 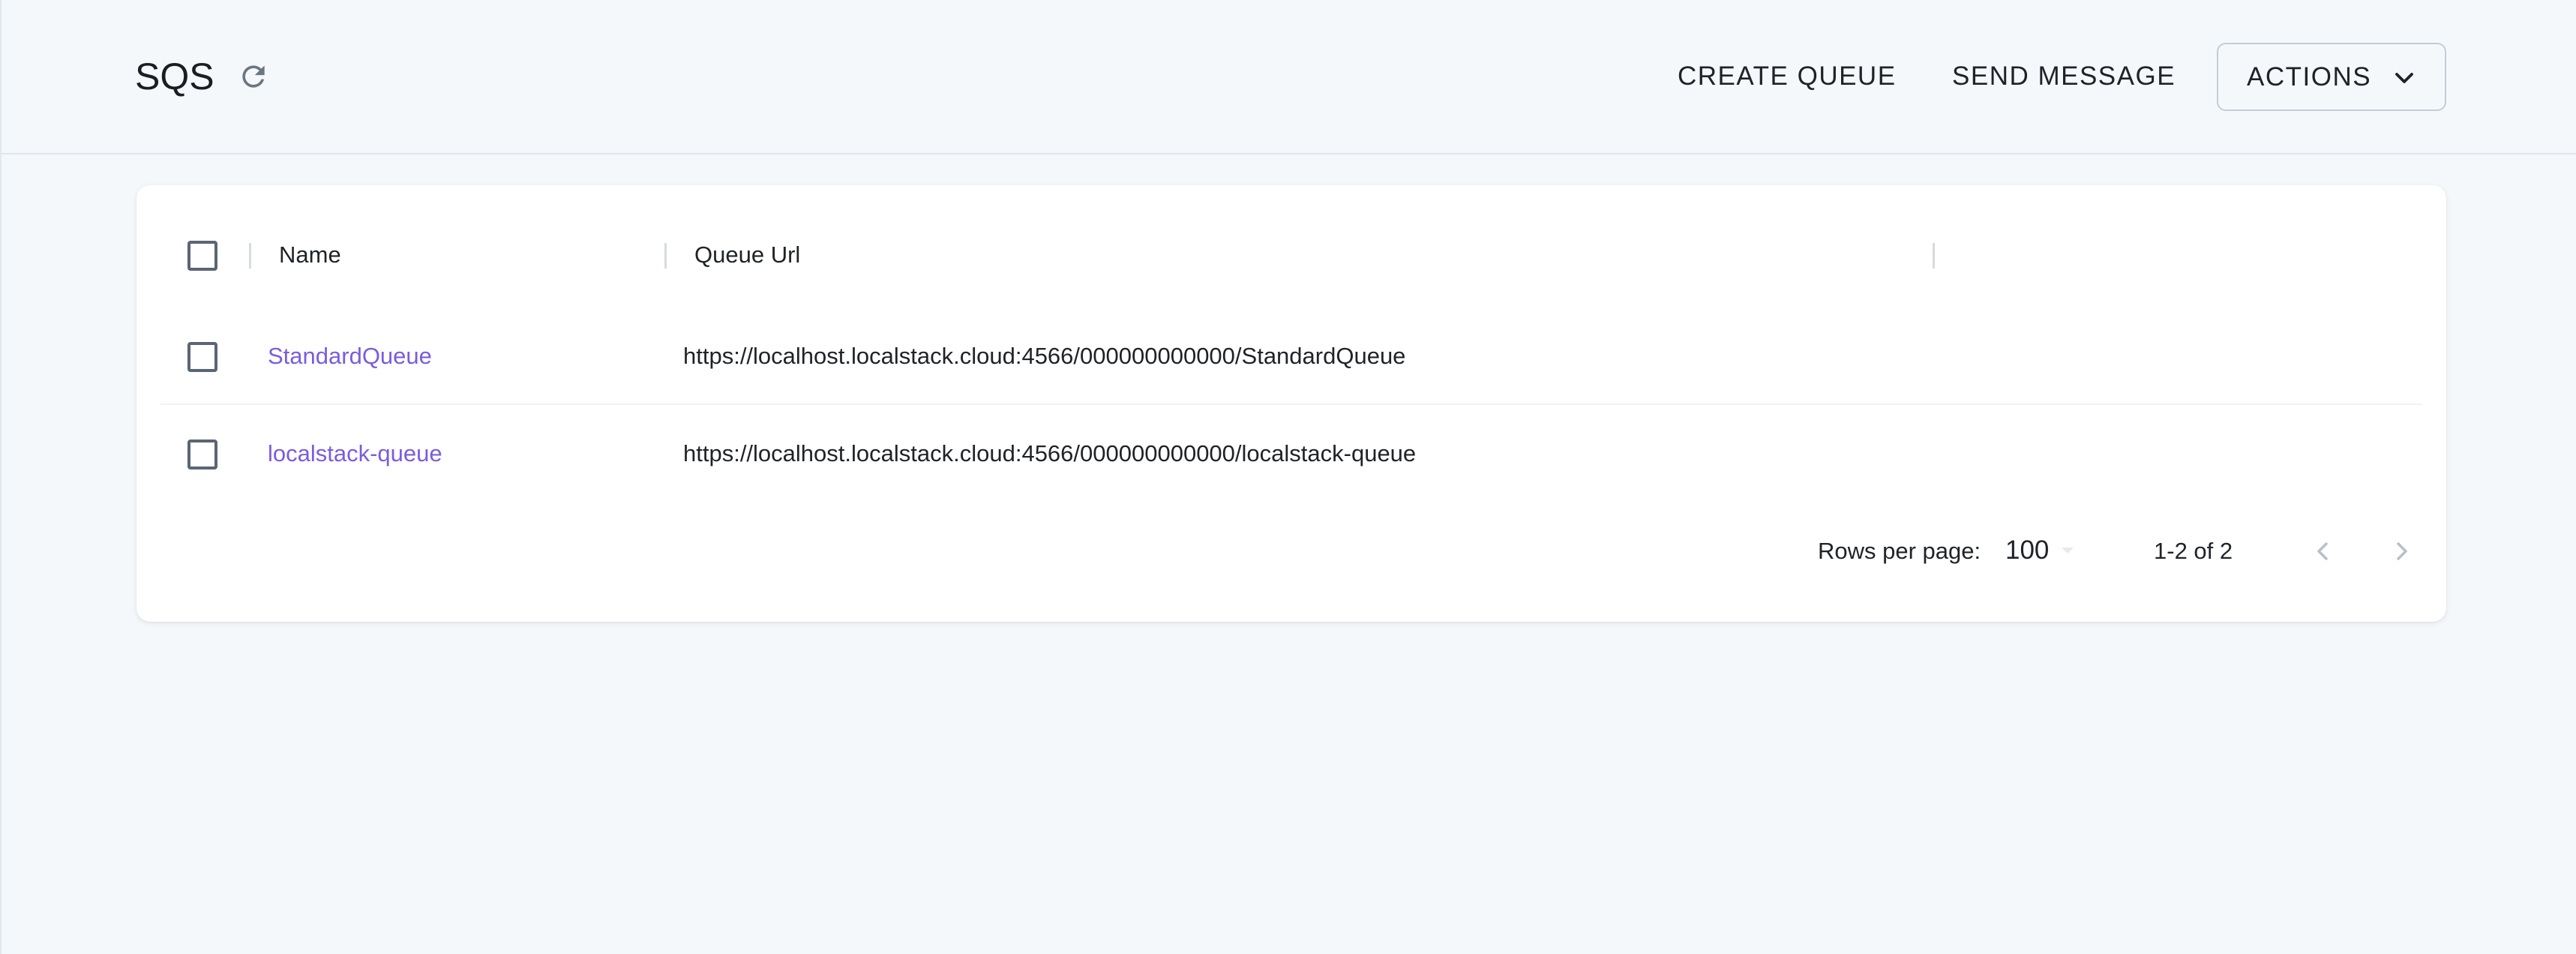 What do you see at coordinates (355, 454) in the screenshot?
I see `queue-name-link: localstack-queue` at bounding box center [355, 454].